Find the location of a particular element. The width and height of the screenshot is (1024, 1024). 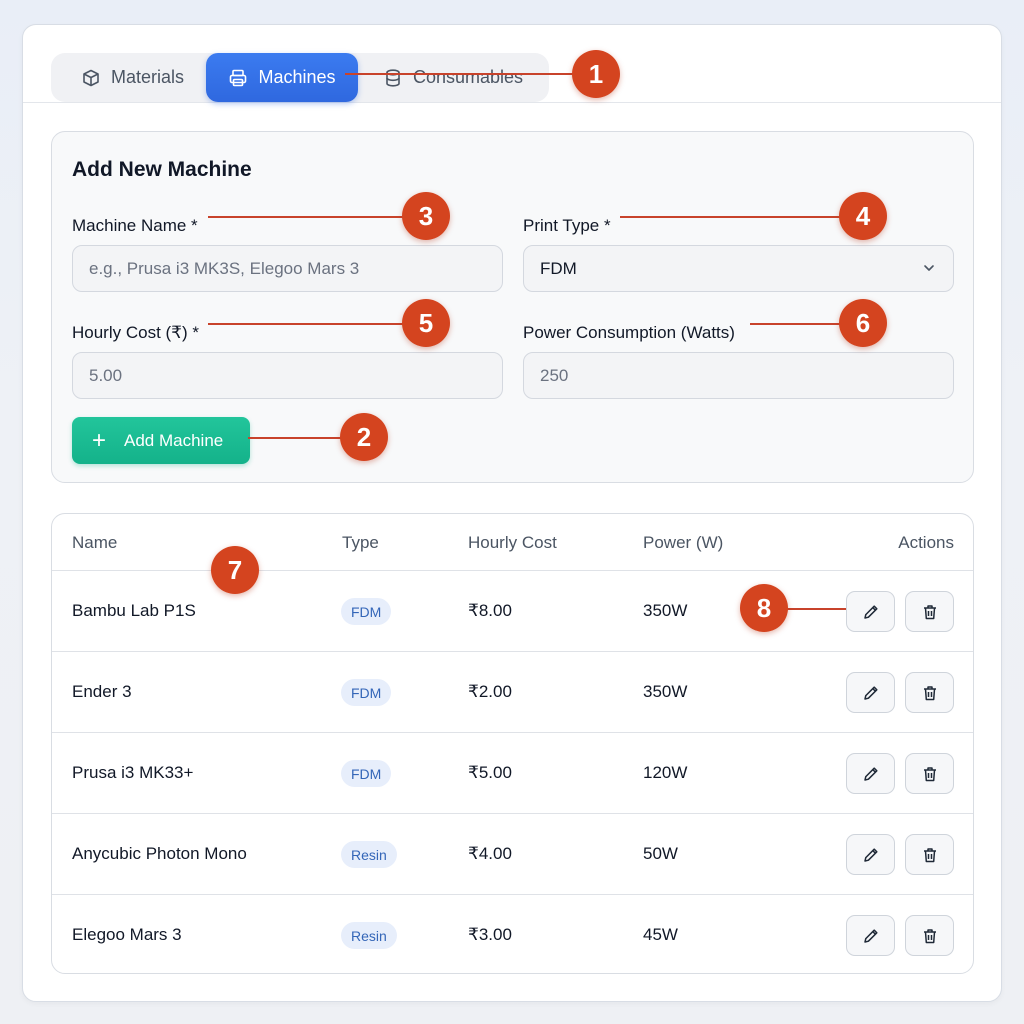

callout-8: 8 is located at coordinates (764, 608).